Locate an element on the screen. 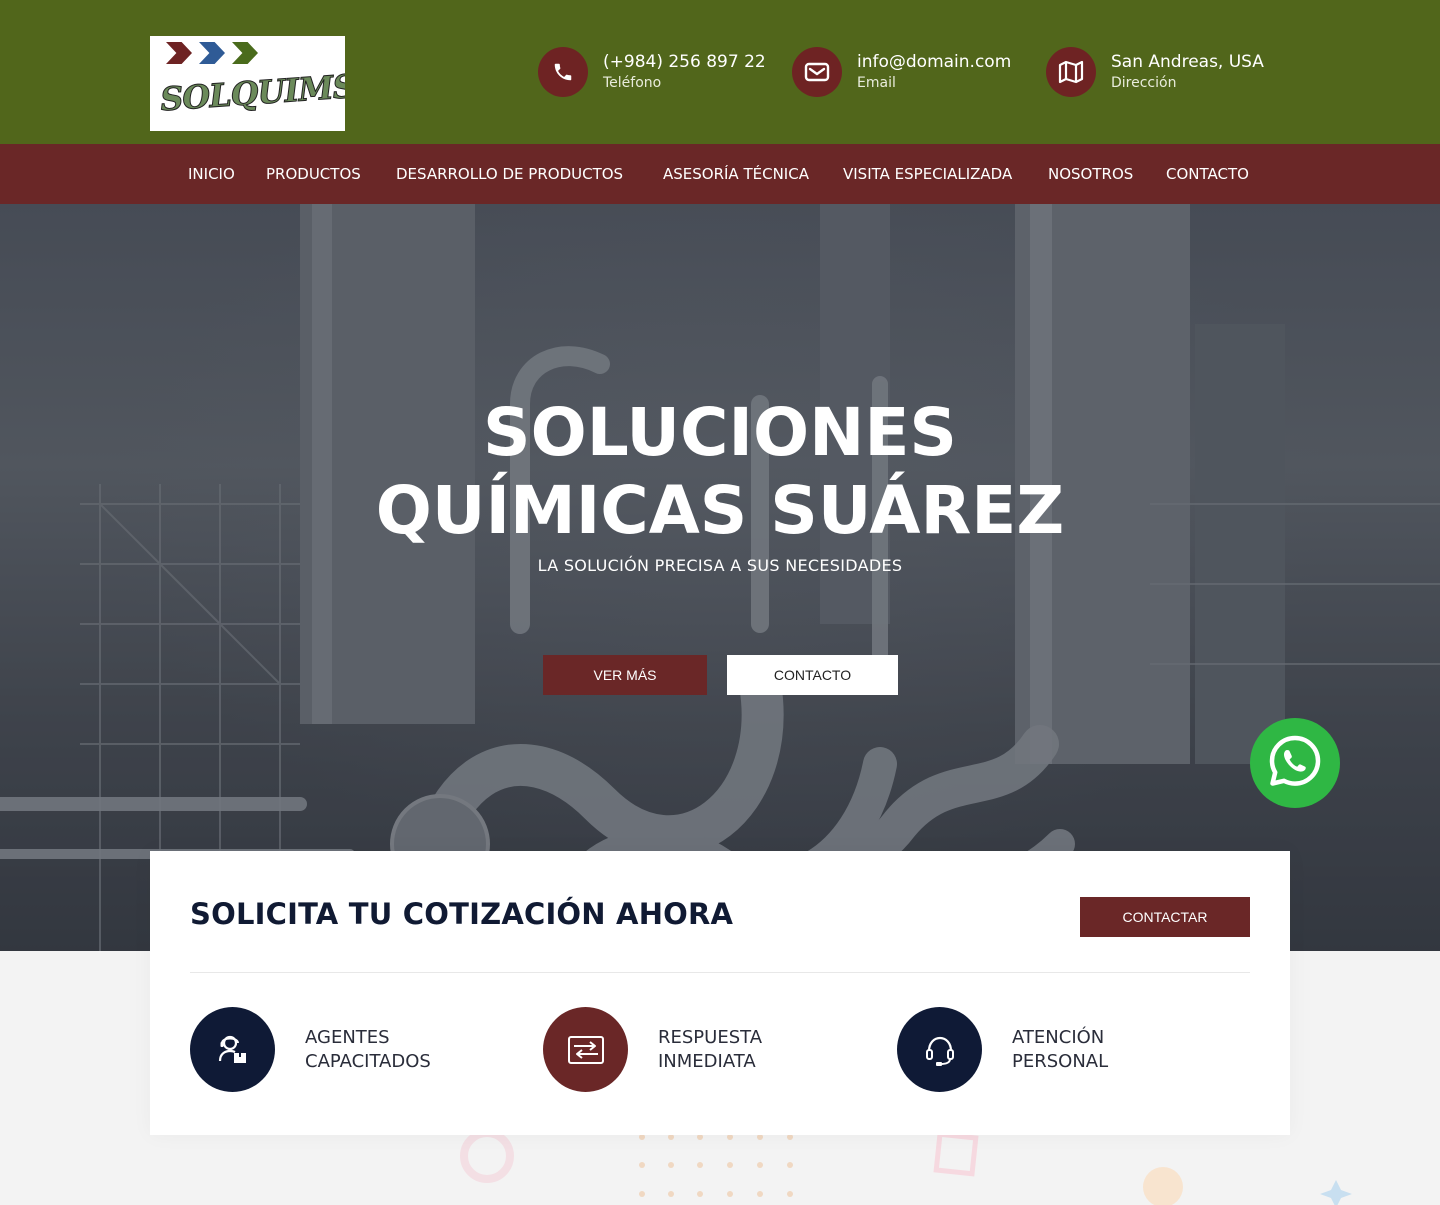  nav-item-nosotros: NOSOTROS is located at coordinates (1090, 174).